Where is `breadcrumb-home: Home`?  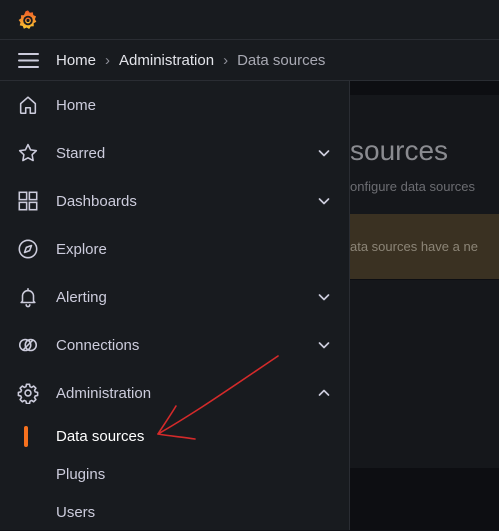 breadcrumb-home: Home is located at coordinates (76, 60).